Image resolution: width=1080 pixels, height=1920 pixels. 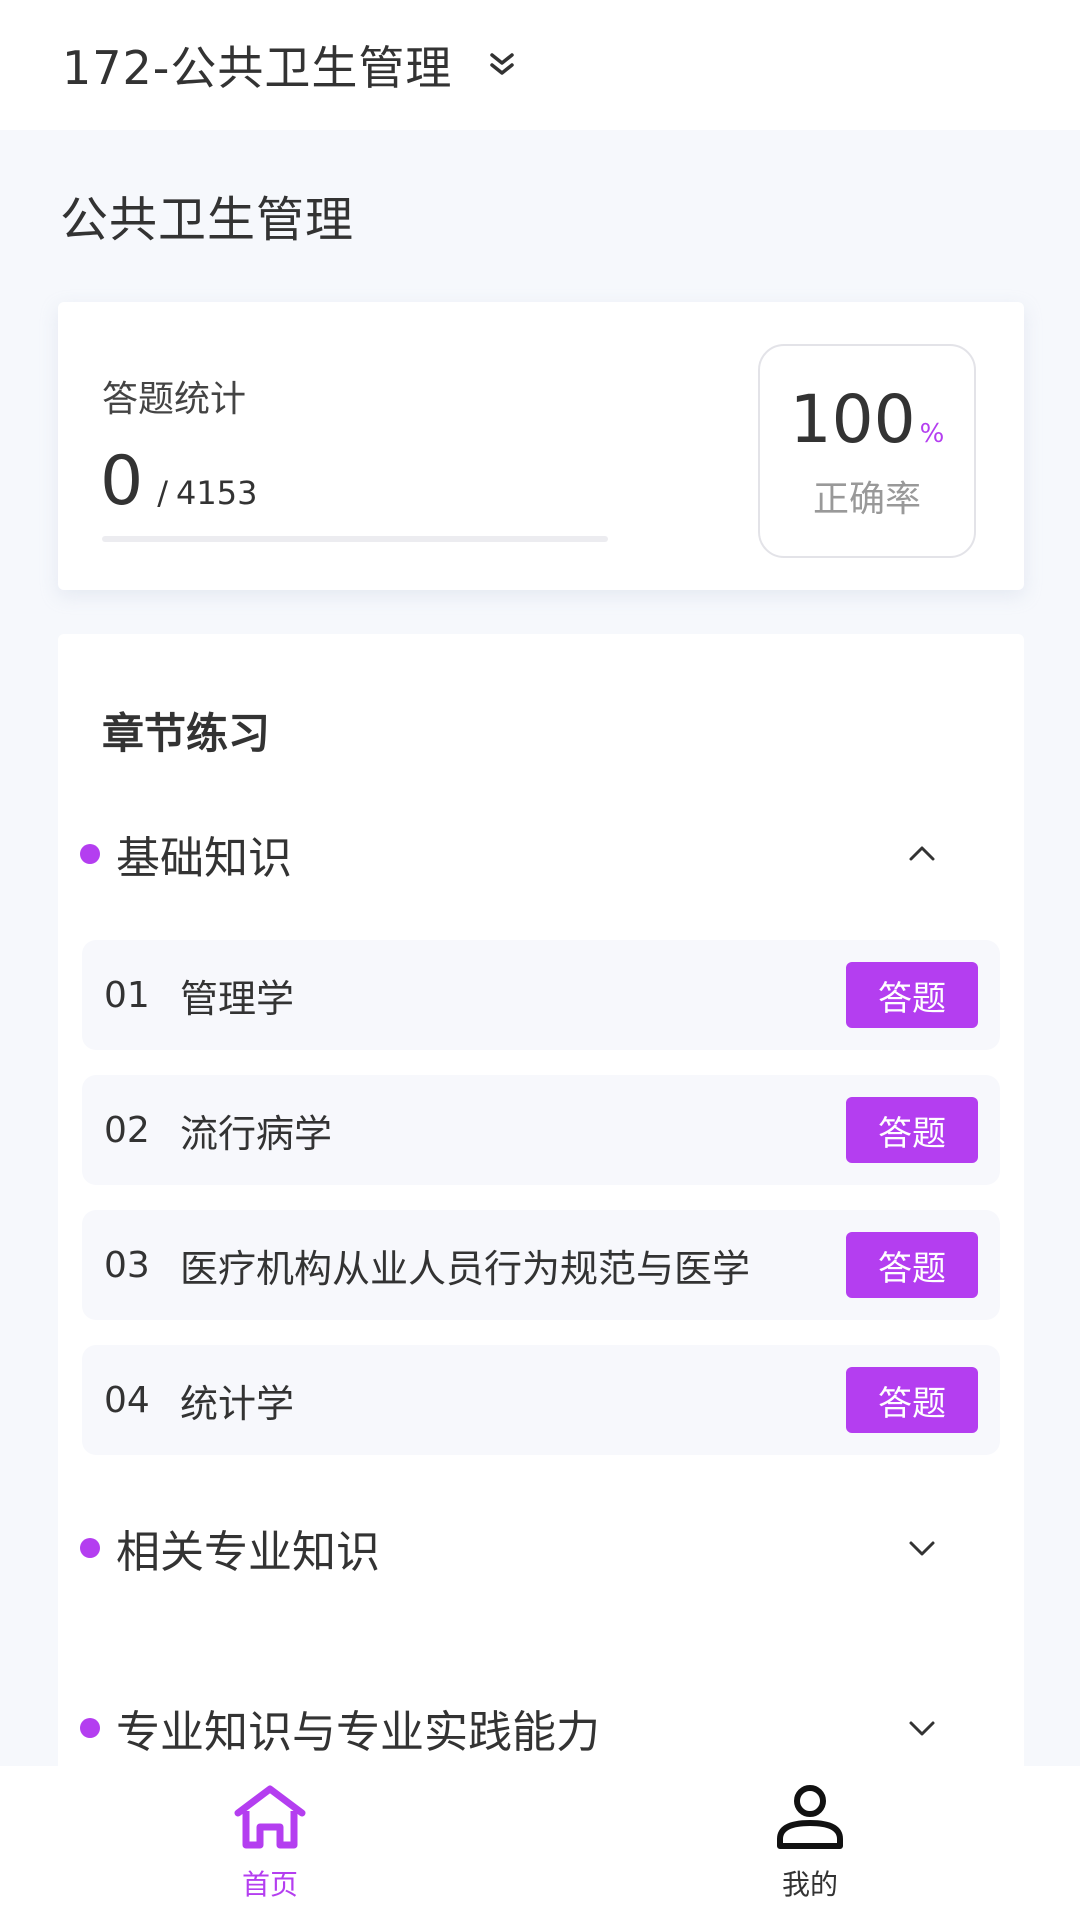 I want to click on item-name: 医疗机构从业人员行为规范与医学, so click(x=465, y=1268).